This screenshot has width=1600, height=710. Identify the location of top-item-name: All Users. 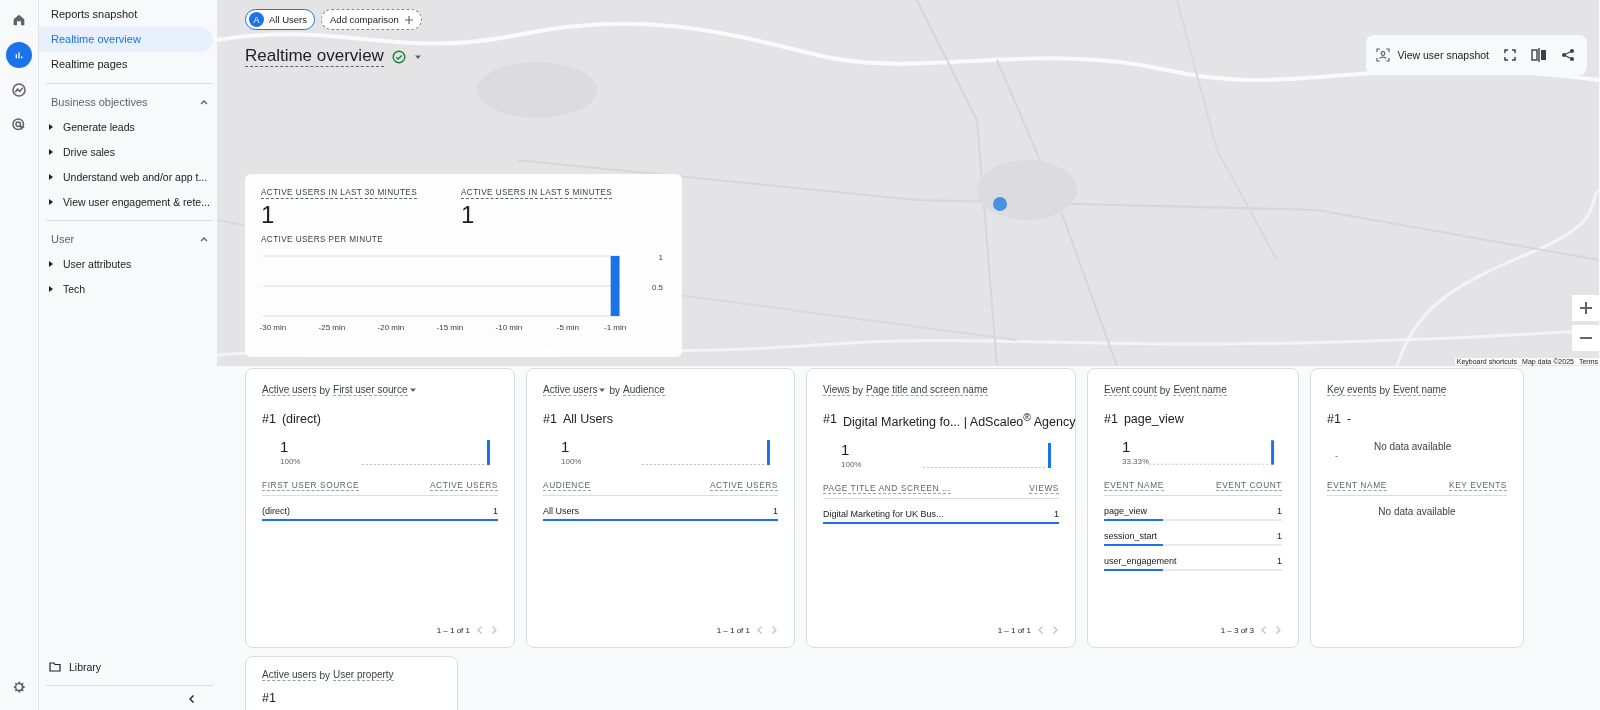
(587, 419).